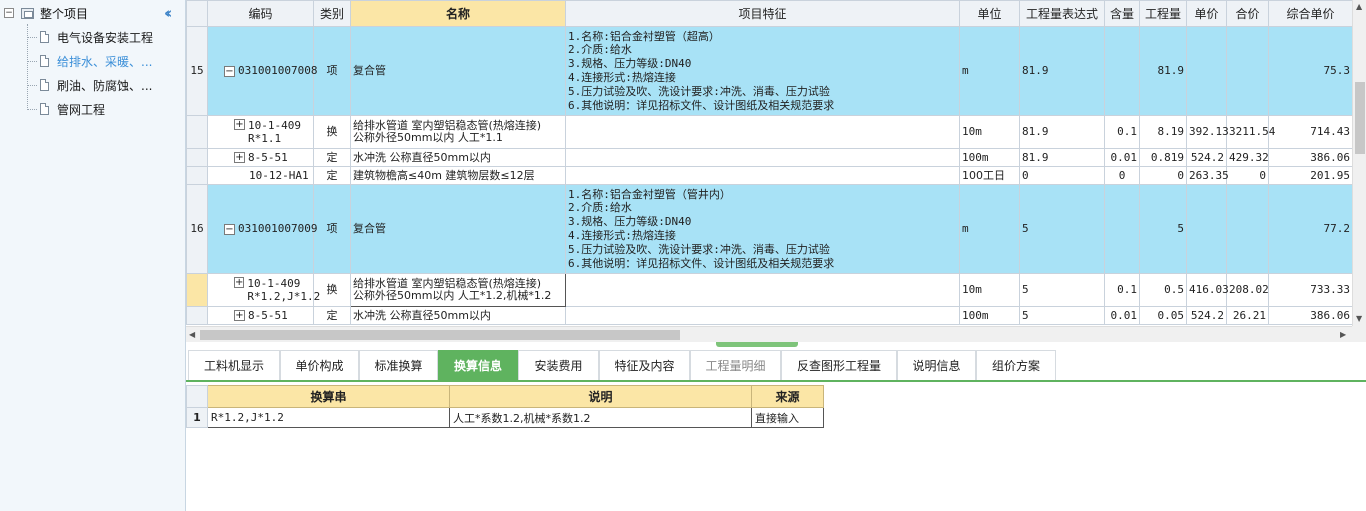 The image size is (1366, 511). What do you see at coordinates (1359, 6) in the screenshot?
I see `scroll-up-icon: ▲` at bounding box center [1359, 6].